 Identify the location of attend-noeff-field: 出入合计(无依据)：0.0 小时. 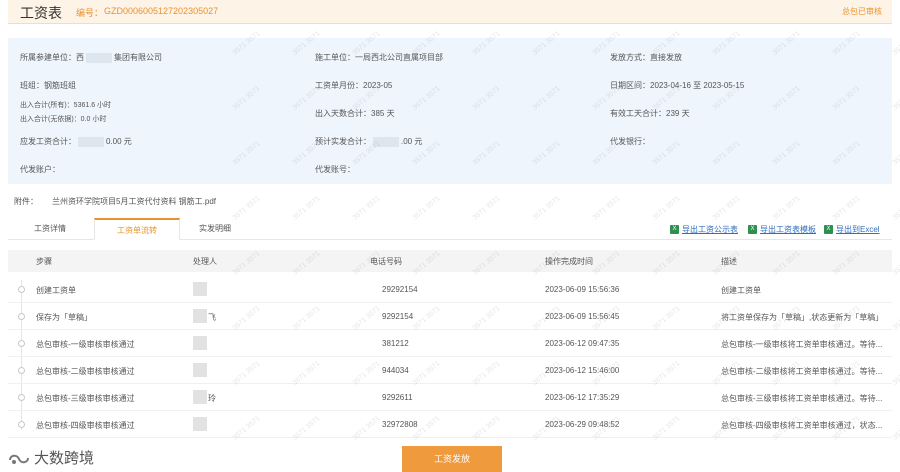
(63, 119).